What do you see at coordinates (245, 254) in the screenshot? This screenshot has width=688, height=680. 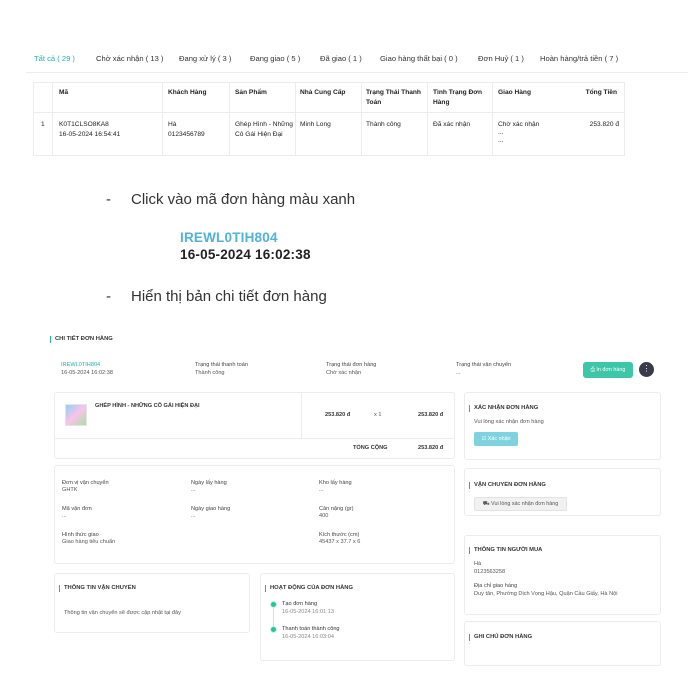 I see `example-code-date: 16-05-2024 16:02:38` at bounding box center [245, 254].